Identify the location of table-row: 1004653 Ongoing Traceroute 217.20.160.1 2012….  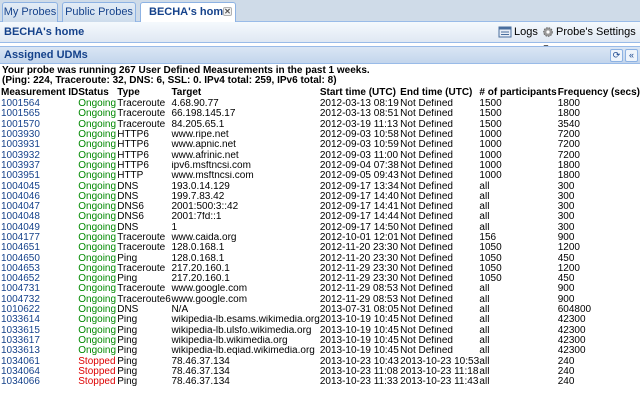
(320, 269).